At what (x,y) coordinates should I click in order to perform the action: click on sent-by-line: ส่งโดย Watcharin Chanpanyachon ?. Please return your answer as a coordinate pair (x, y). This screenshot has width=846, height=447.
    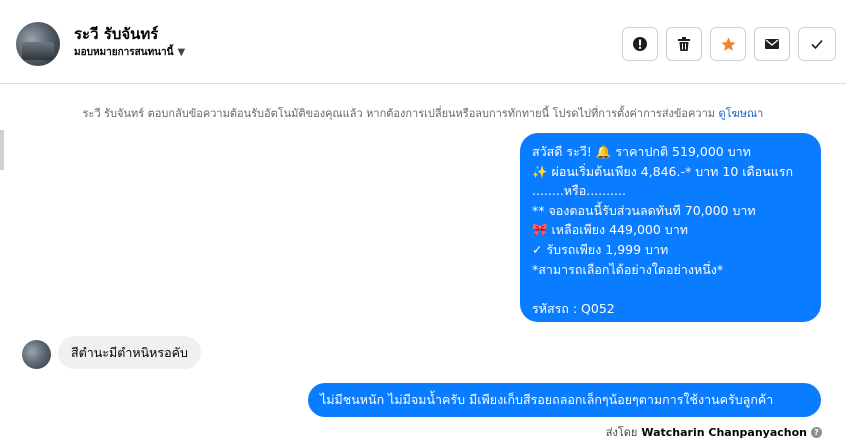
    Looking at the image, I should click on (714, 432).